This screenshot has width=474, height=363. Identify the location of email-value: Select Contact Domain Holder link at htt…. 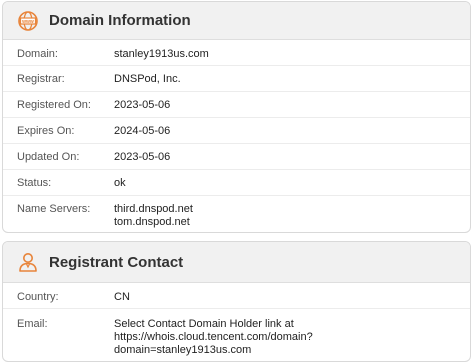
(213, 337).